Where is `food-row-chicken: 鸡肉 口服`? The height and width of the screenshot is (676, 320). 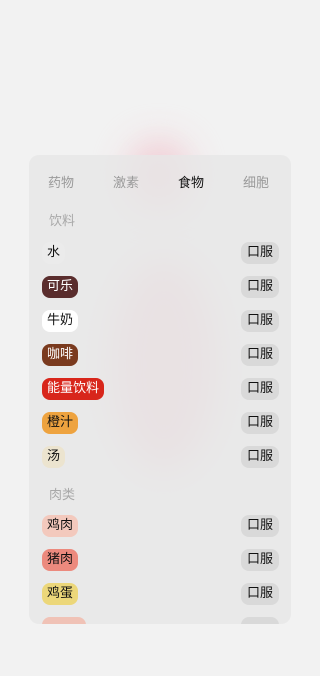 food-row-chicken: 鸡肉 口服 is located at coordinates (160, 527).